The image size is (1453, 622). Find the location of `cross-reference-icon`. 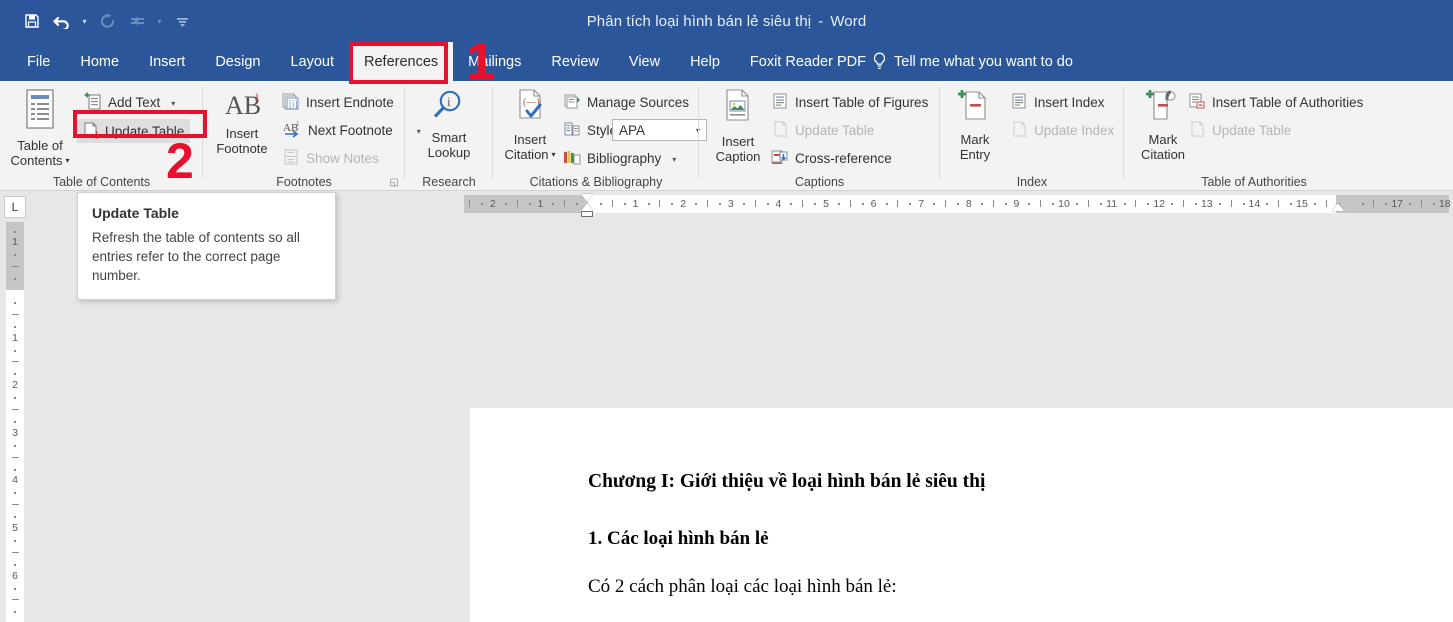

cross-reference-icon is located at coordinates (780, 158).